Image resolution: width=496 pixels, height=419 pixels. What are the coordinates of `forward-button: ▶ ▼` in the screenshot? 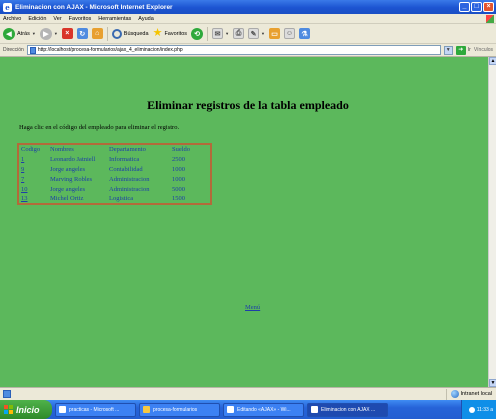 It's located at (48, 33).